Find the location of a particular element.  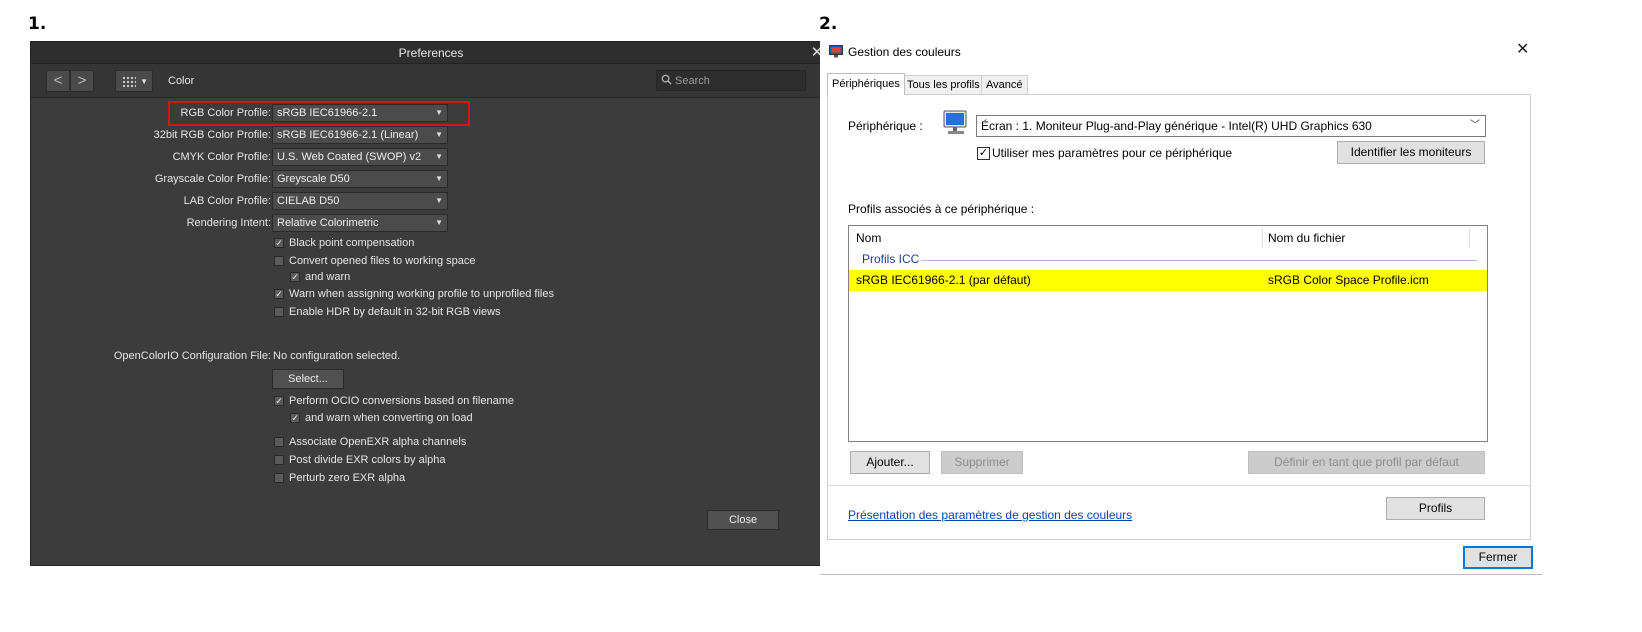

ocio-config-value: No configuration selected. is located at coordinates (337, 356).